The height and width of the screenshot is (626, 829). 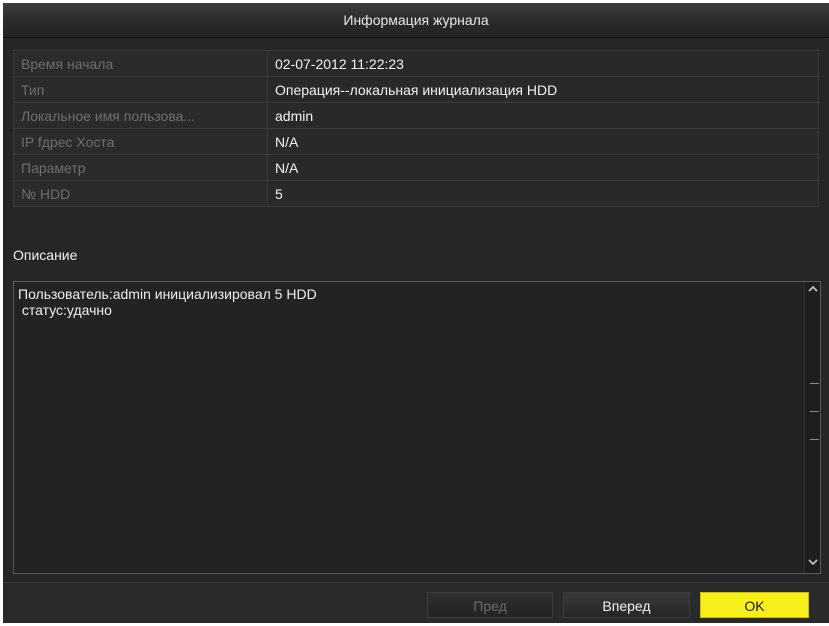 I want to click on info-label: Время начала, so click(x=140, y=63).